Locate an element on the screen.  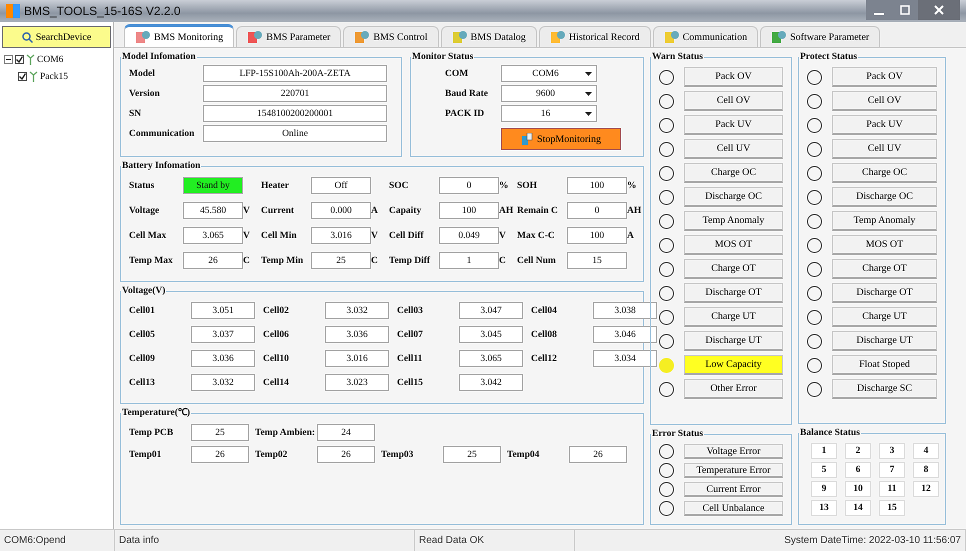
balance-cell: 11 is located at coordinates (892, 489).